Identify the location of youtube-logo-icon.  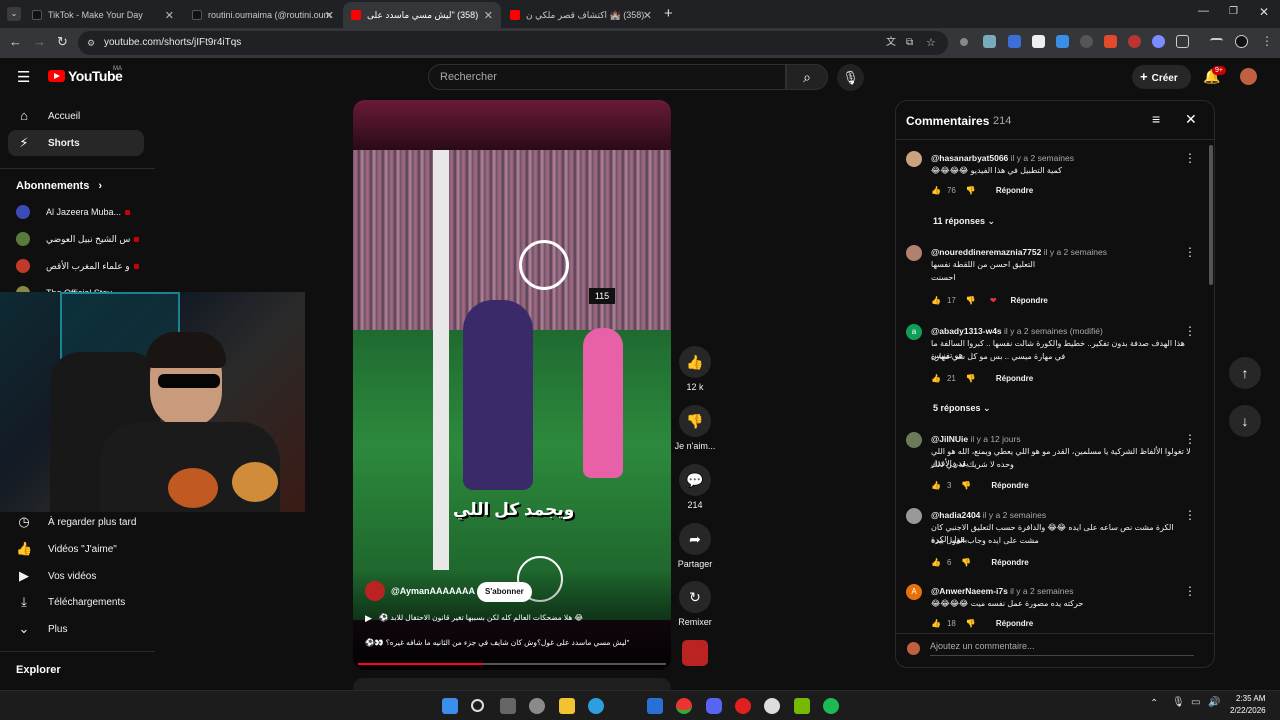
(56, 76).